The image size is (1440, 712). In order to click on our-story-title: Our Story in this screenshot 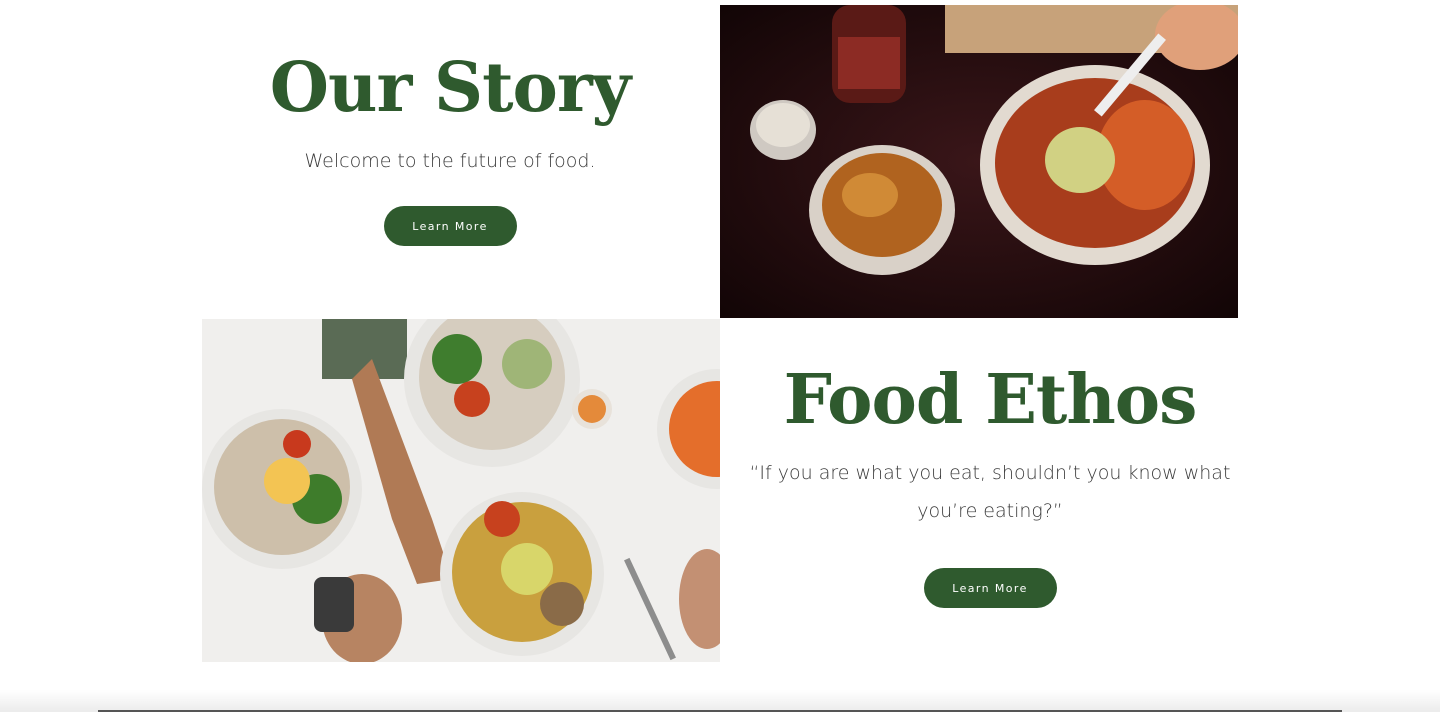, I will do `click(450, 88)`.